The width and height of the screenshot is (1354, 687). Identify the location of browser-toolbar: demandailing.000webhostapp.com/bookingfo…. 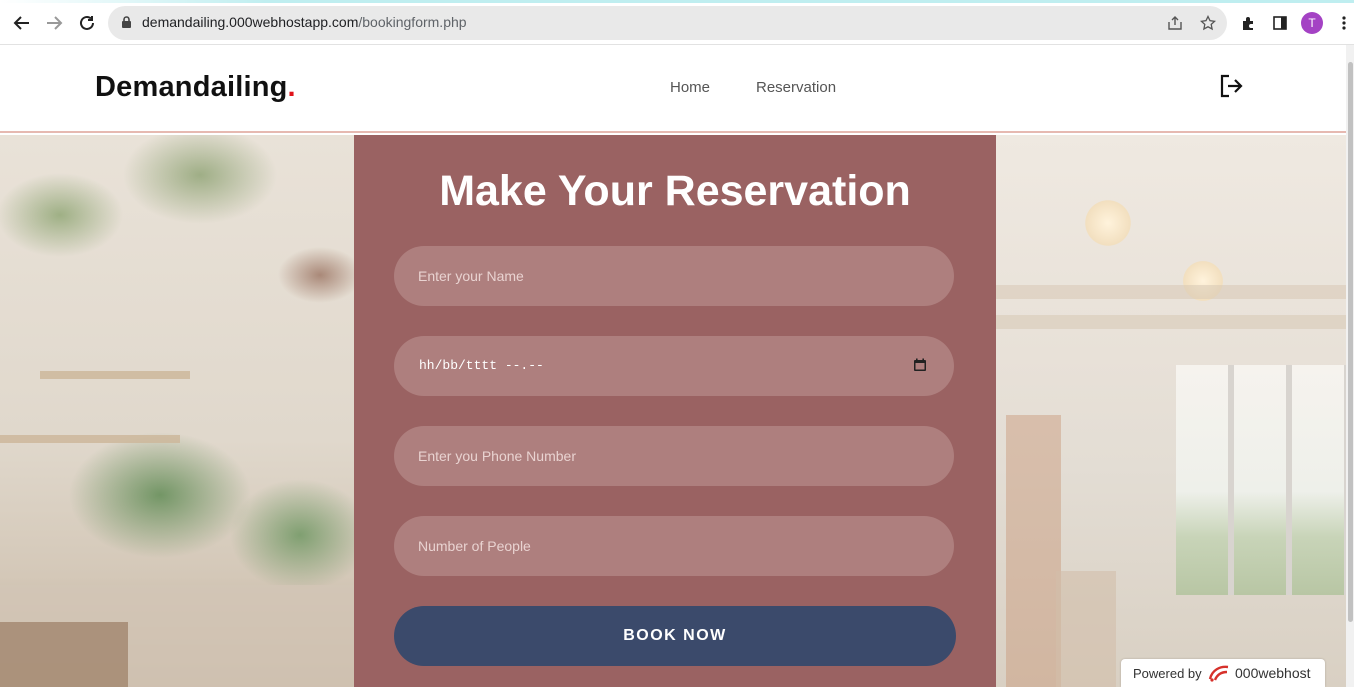
(677, 22).